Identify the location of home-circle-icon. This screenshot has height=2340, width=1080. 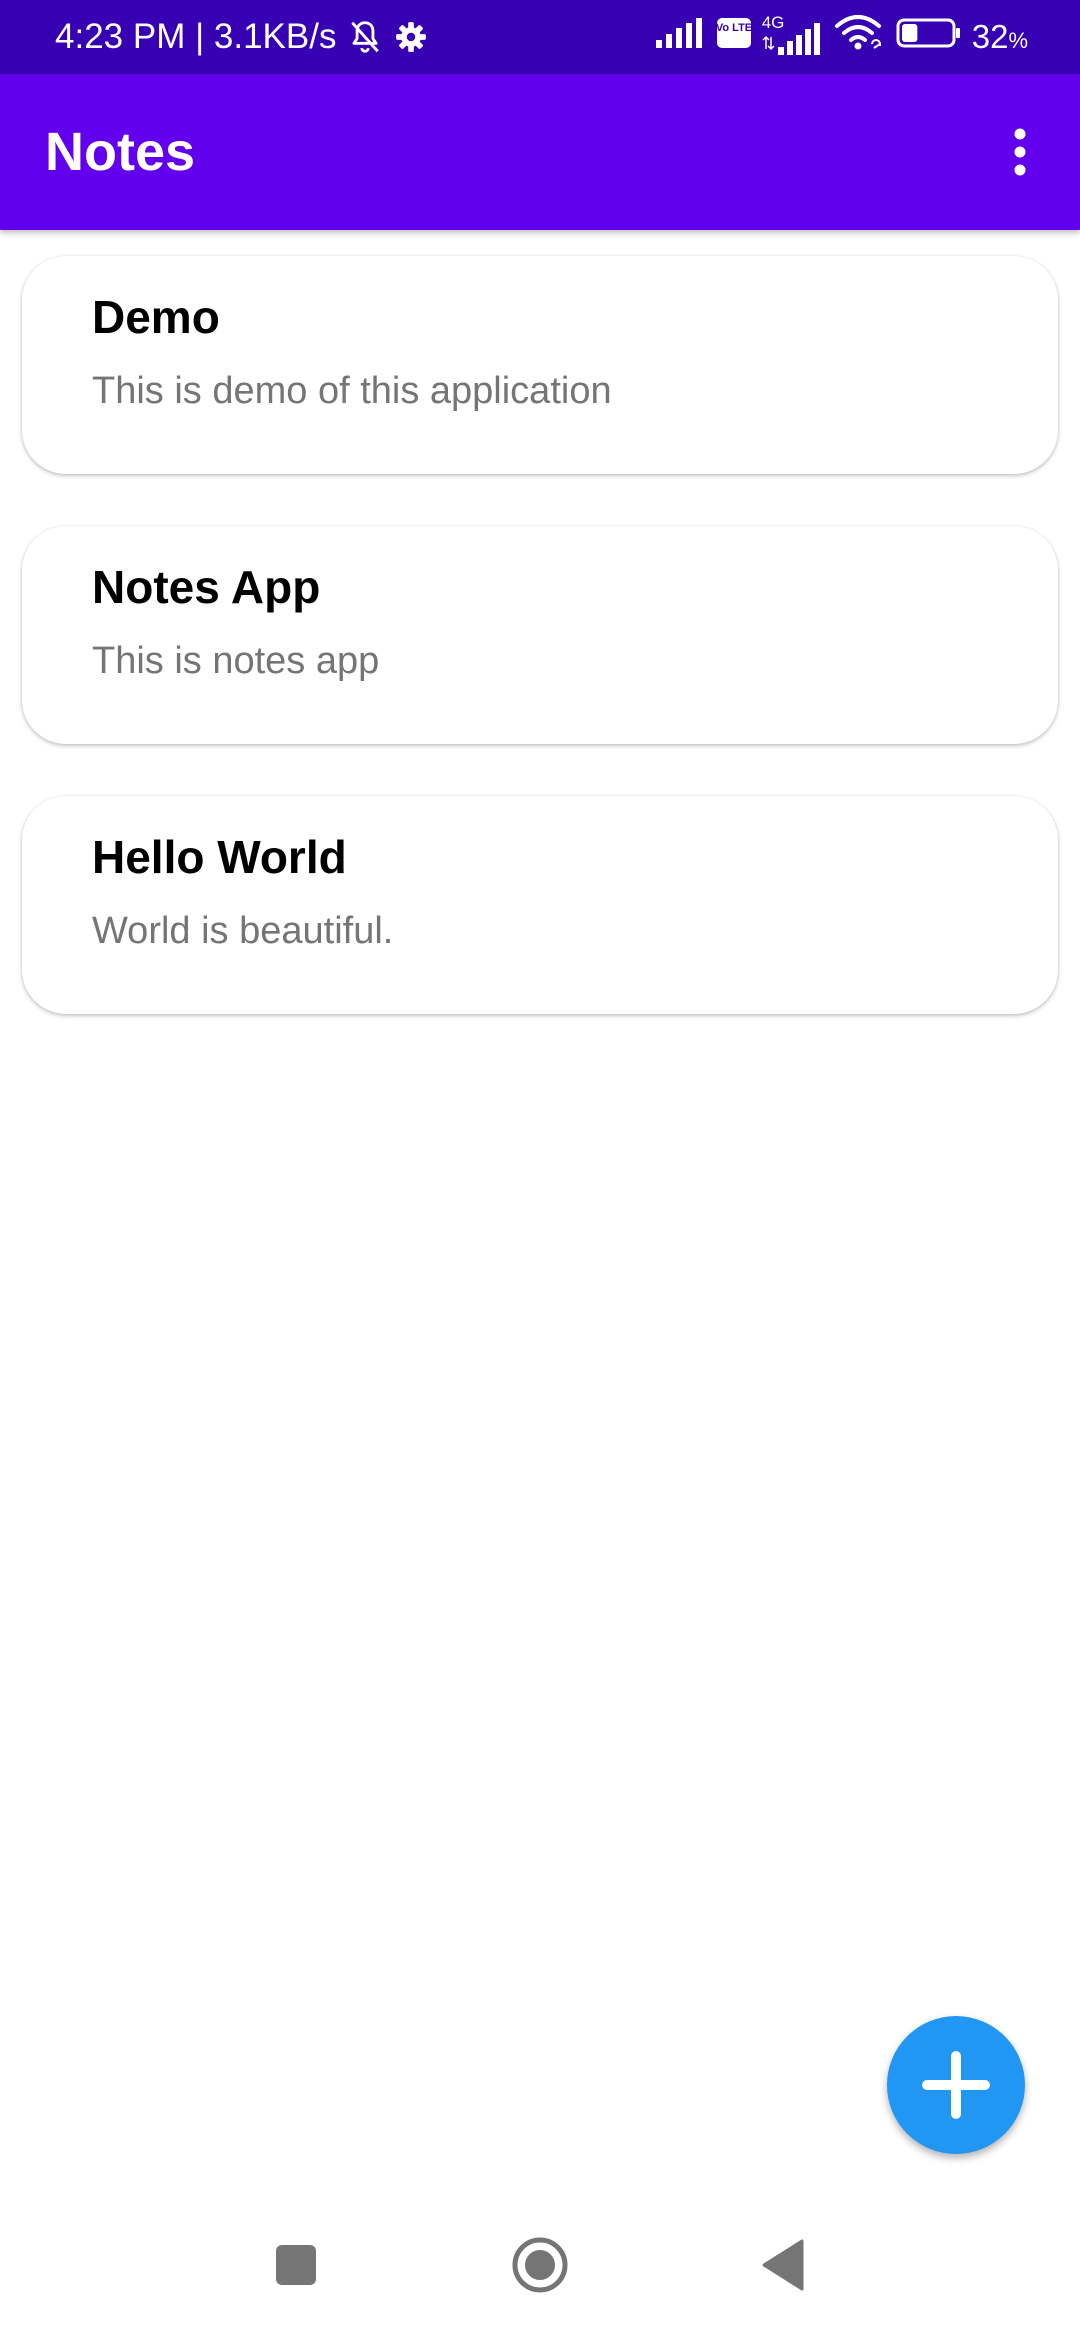
(540, 2265).